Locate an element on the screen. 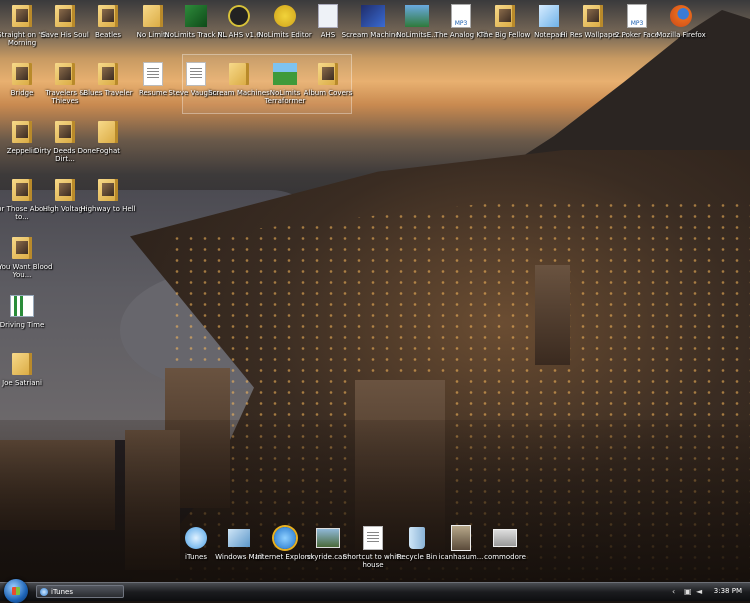  desktop-icon-album-covers: Album Covers is located at coordinates (328, 78).